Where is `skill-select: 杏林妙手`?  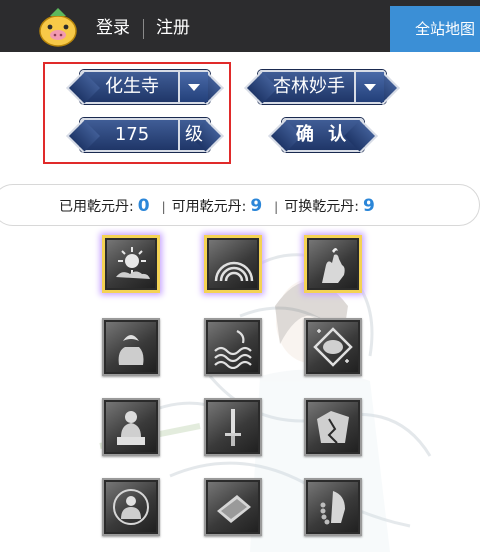
skill-select: 杏林妙手 is located at coordinates (322, 87).